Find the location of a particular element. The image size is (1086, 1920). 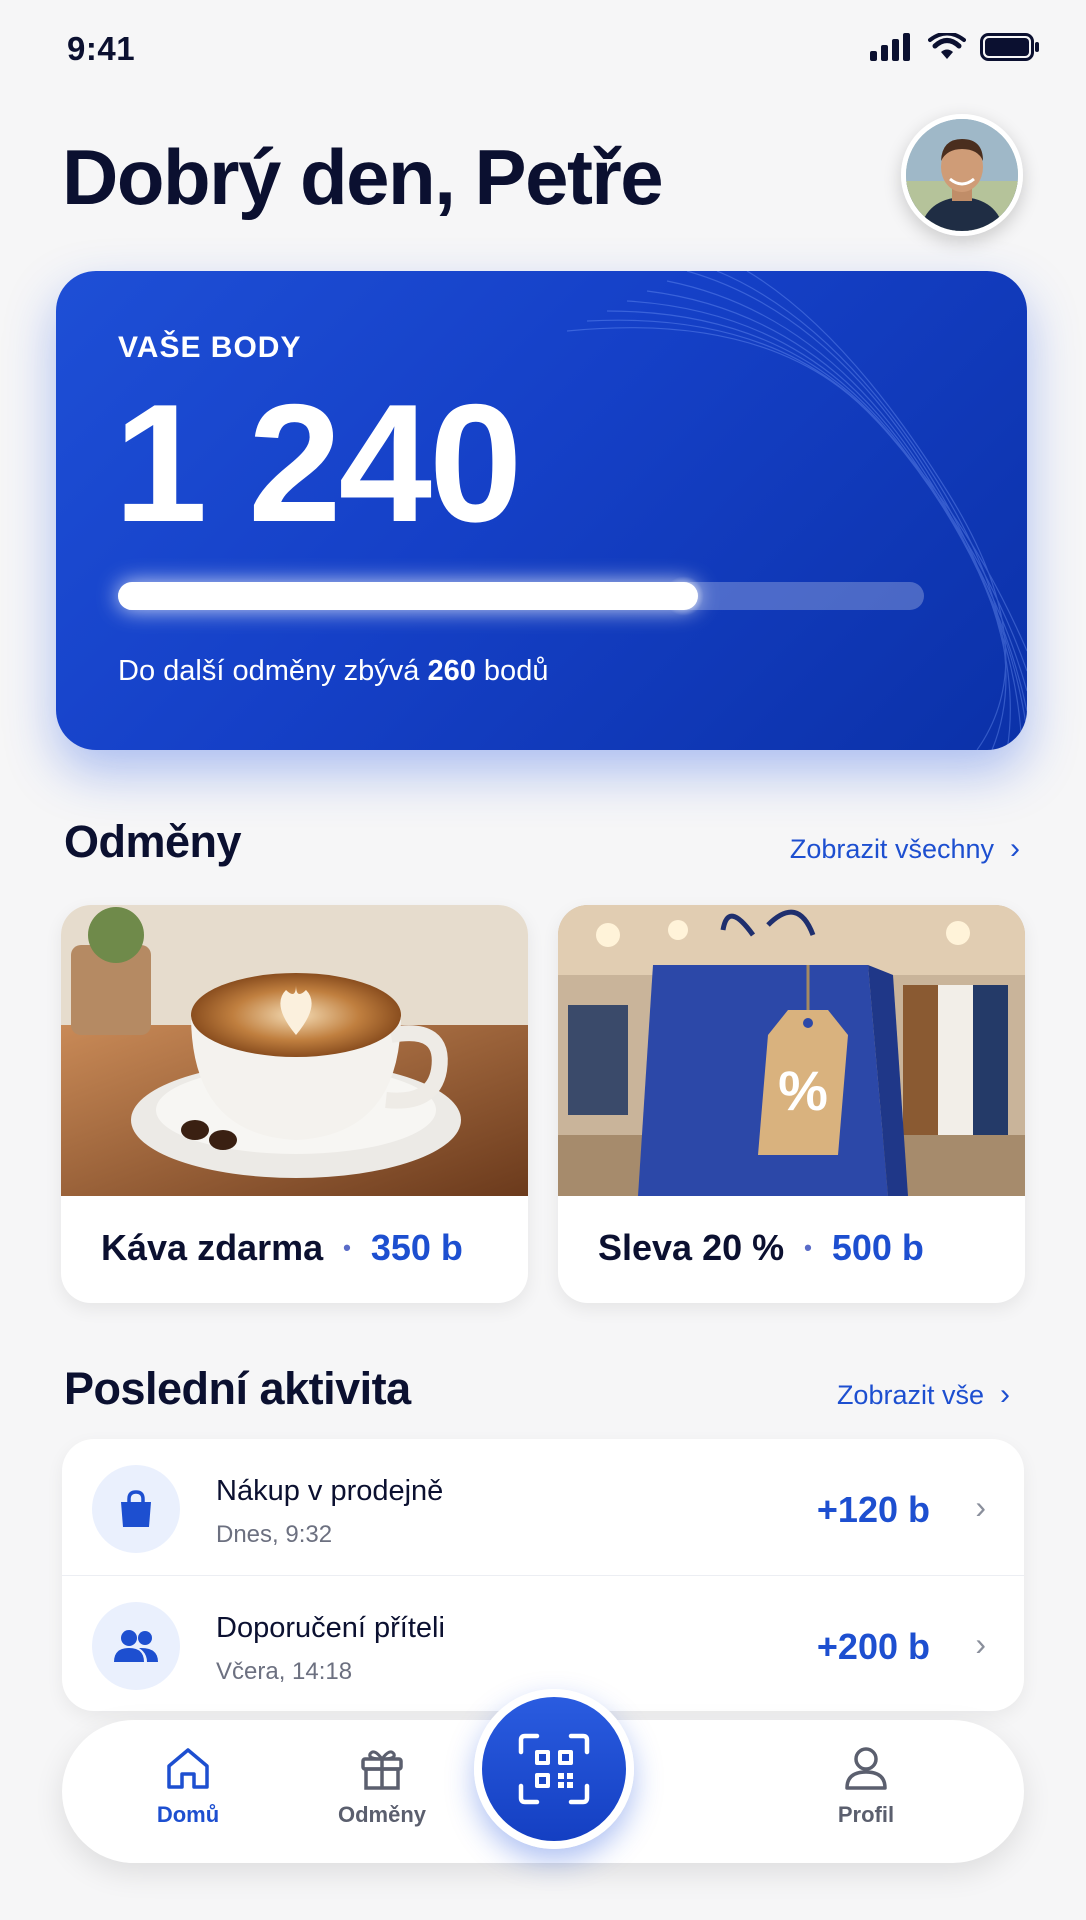

next-reward-points: 260 is located at coordinates (451, 671).